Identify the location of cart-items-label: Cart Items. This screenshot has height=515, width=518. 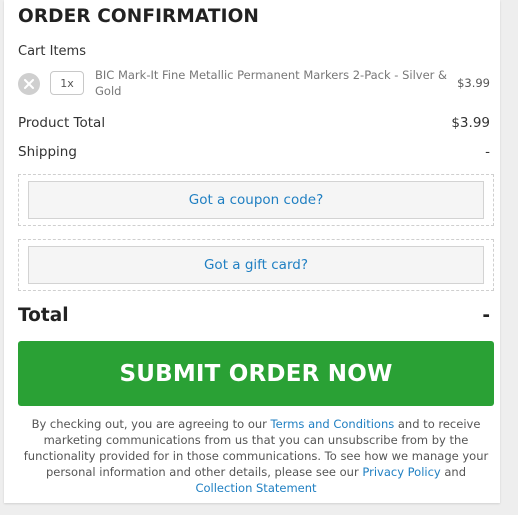
(52, 51).